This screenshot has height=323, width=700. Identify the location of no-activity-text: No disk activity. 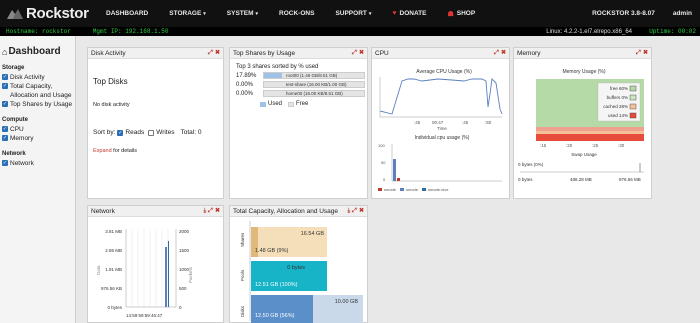
(111, 105).